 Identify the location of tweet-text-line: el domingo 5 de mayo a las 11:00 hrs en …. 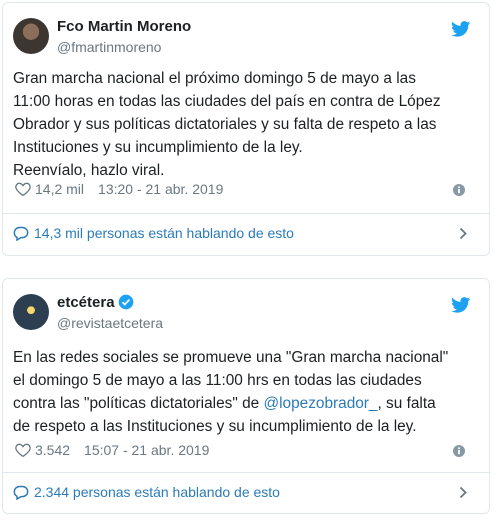
(217, 380).